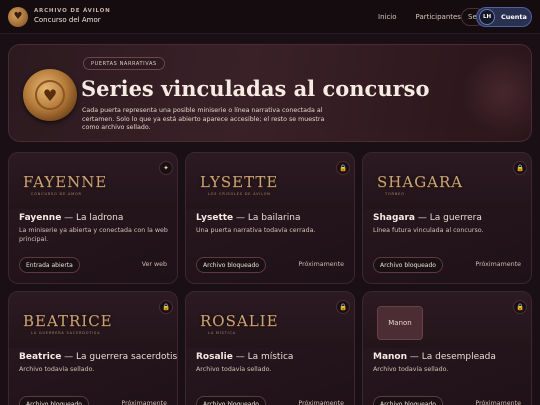 This screenshot has width=540, height=405. What do you see at coordinates (438, 17) in the screenshot?
I see `nav-link-participantes: Participantes` at bounding box center [438, 17].